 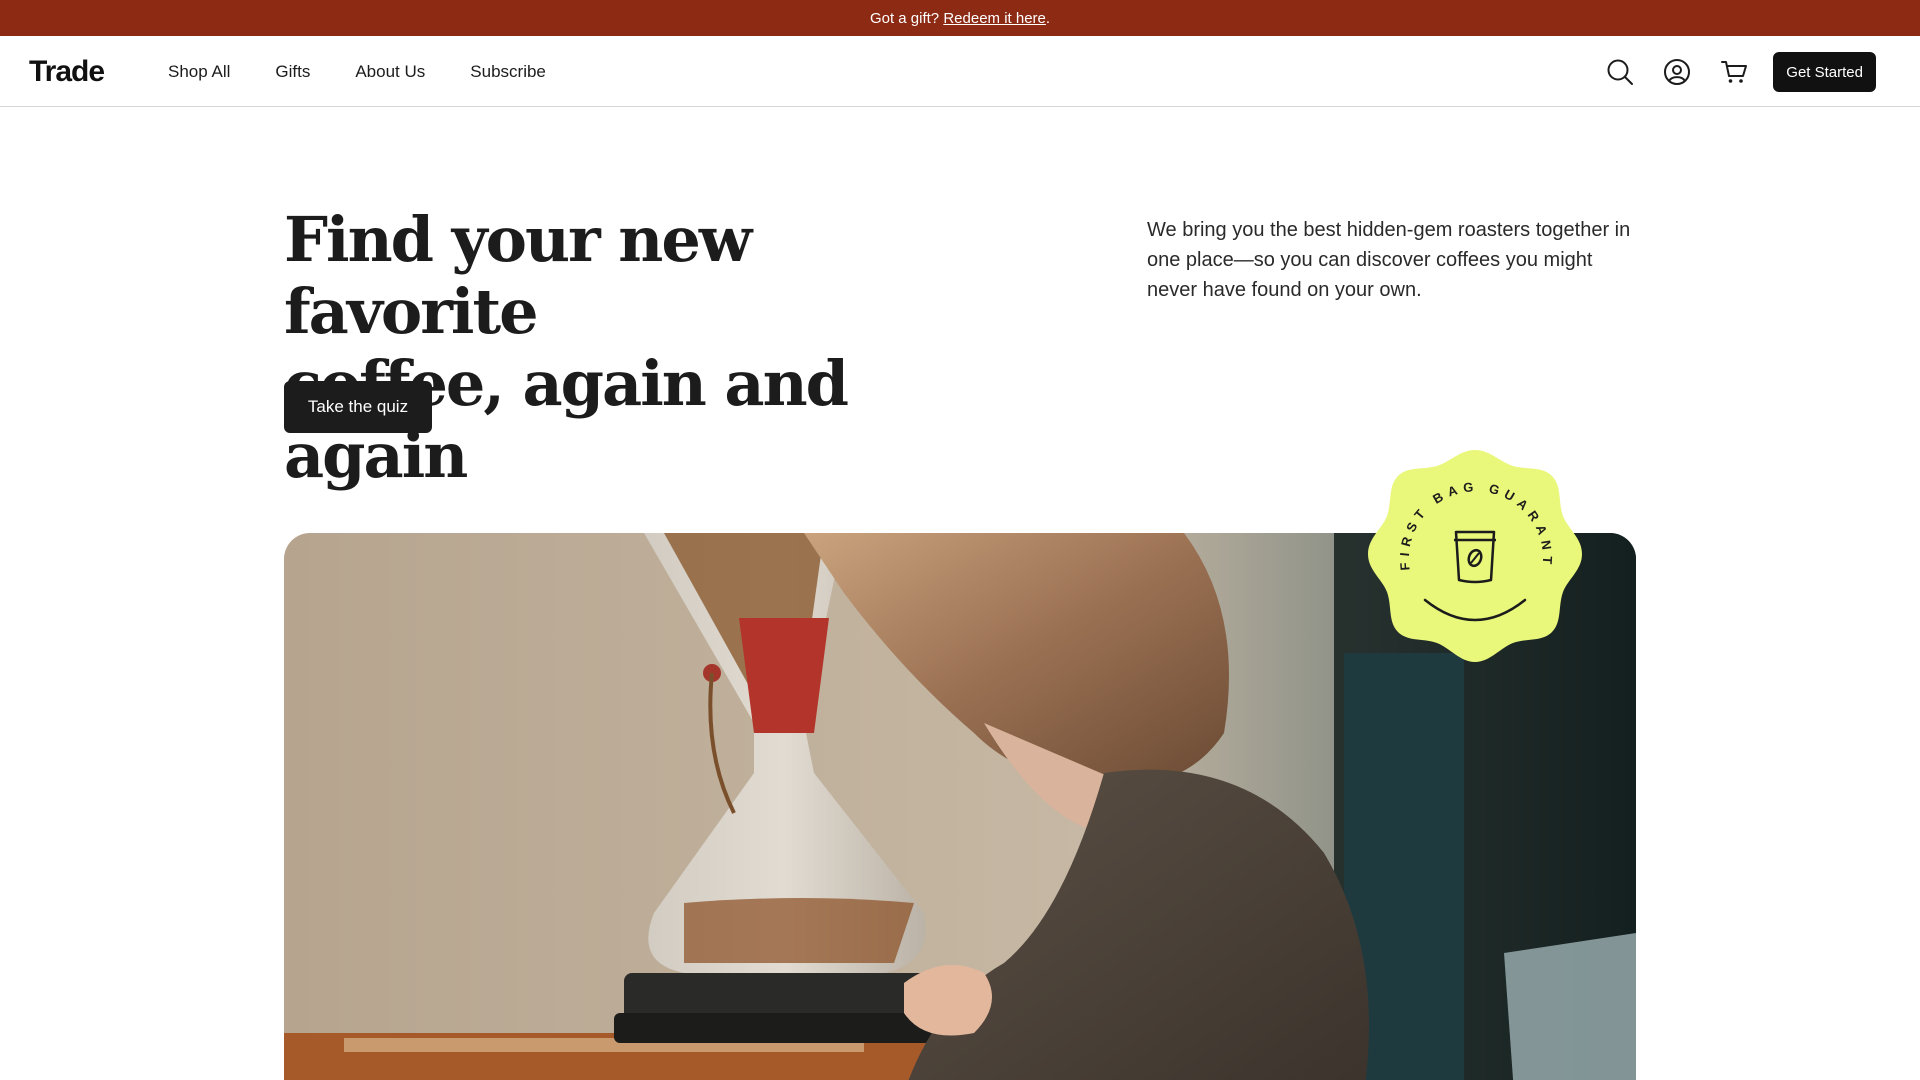 What do you see at coordinates (67, 72) in the screenshot?
I see `logo: Trade` at bounding box center [67, 72].